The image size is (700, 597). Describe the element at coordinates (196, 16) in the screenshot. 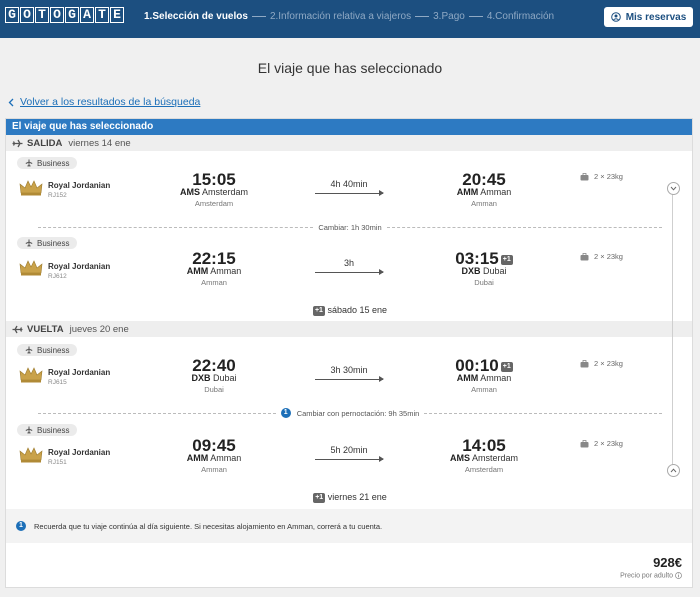

I see `step-flight-selection: 1.Selección de vuelos` at that location.